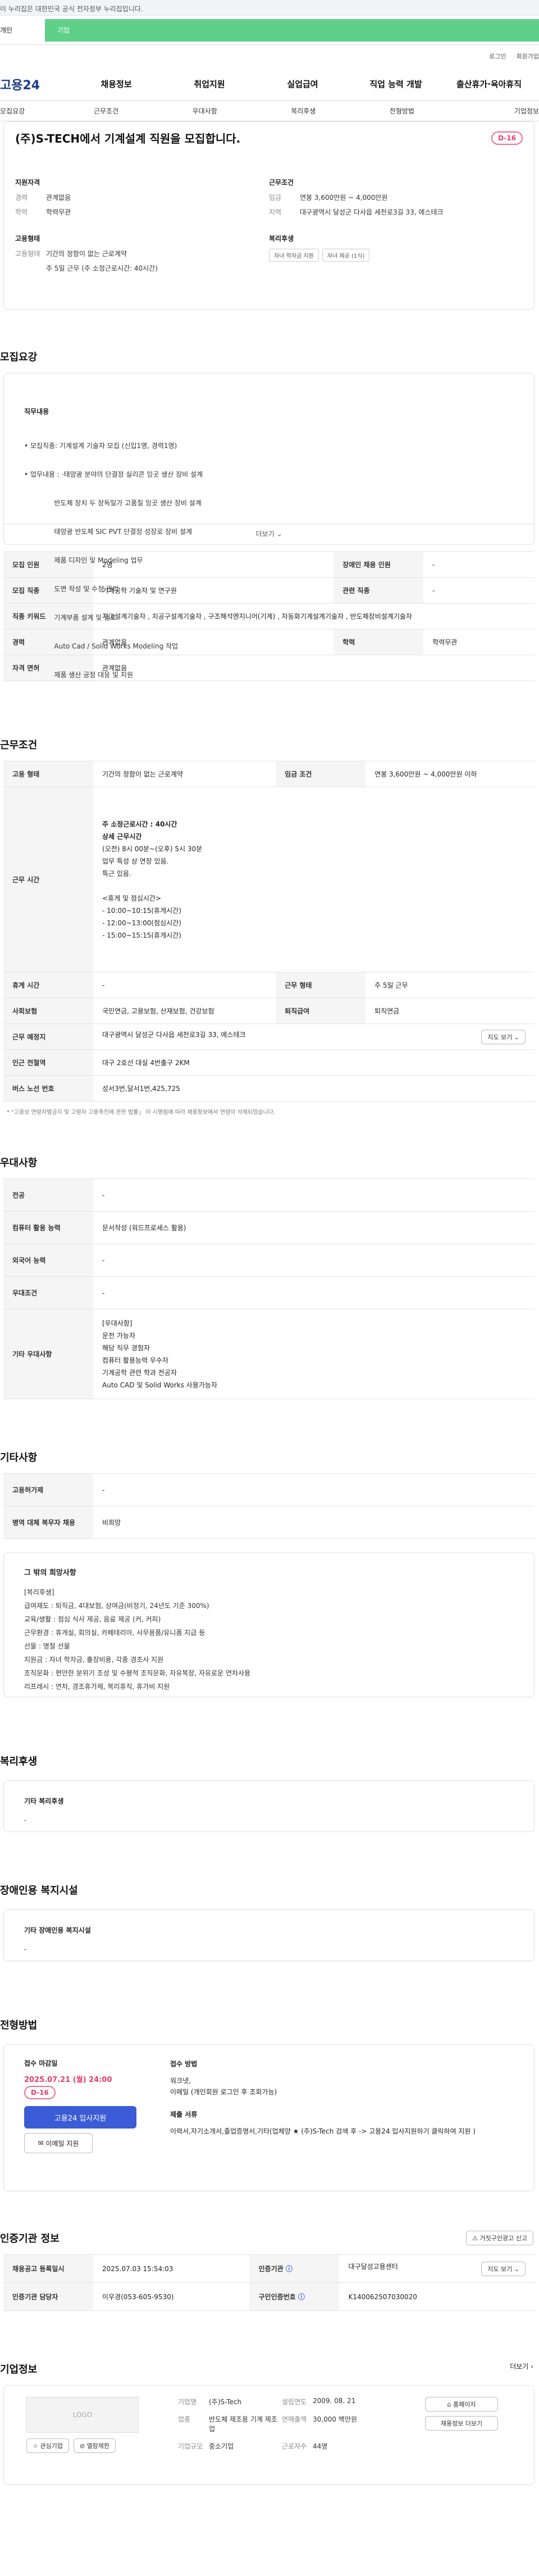  Describe the element at coordinates (346, 255) in the screenshot. I see `welfare-chip: 자녀 제공 (1식)` at that location.